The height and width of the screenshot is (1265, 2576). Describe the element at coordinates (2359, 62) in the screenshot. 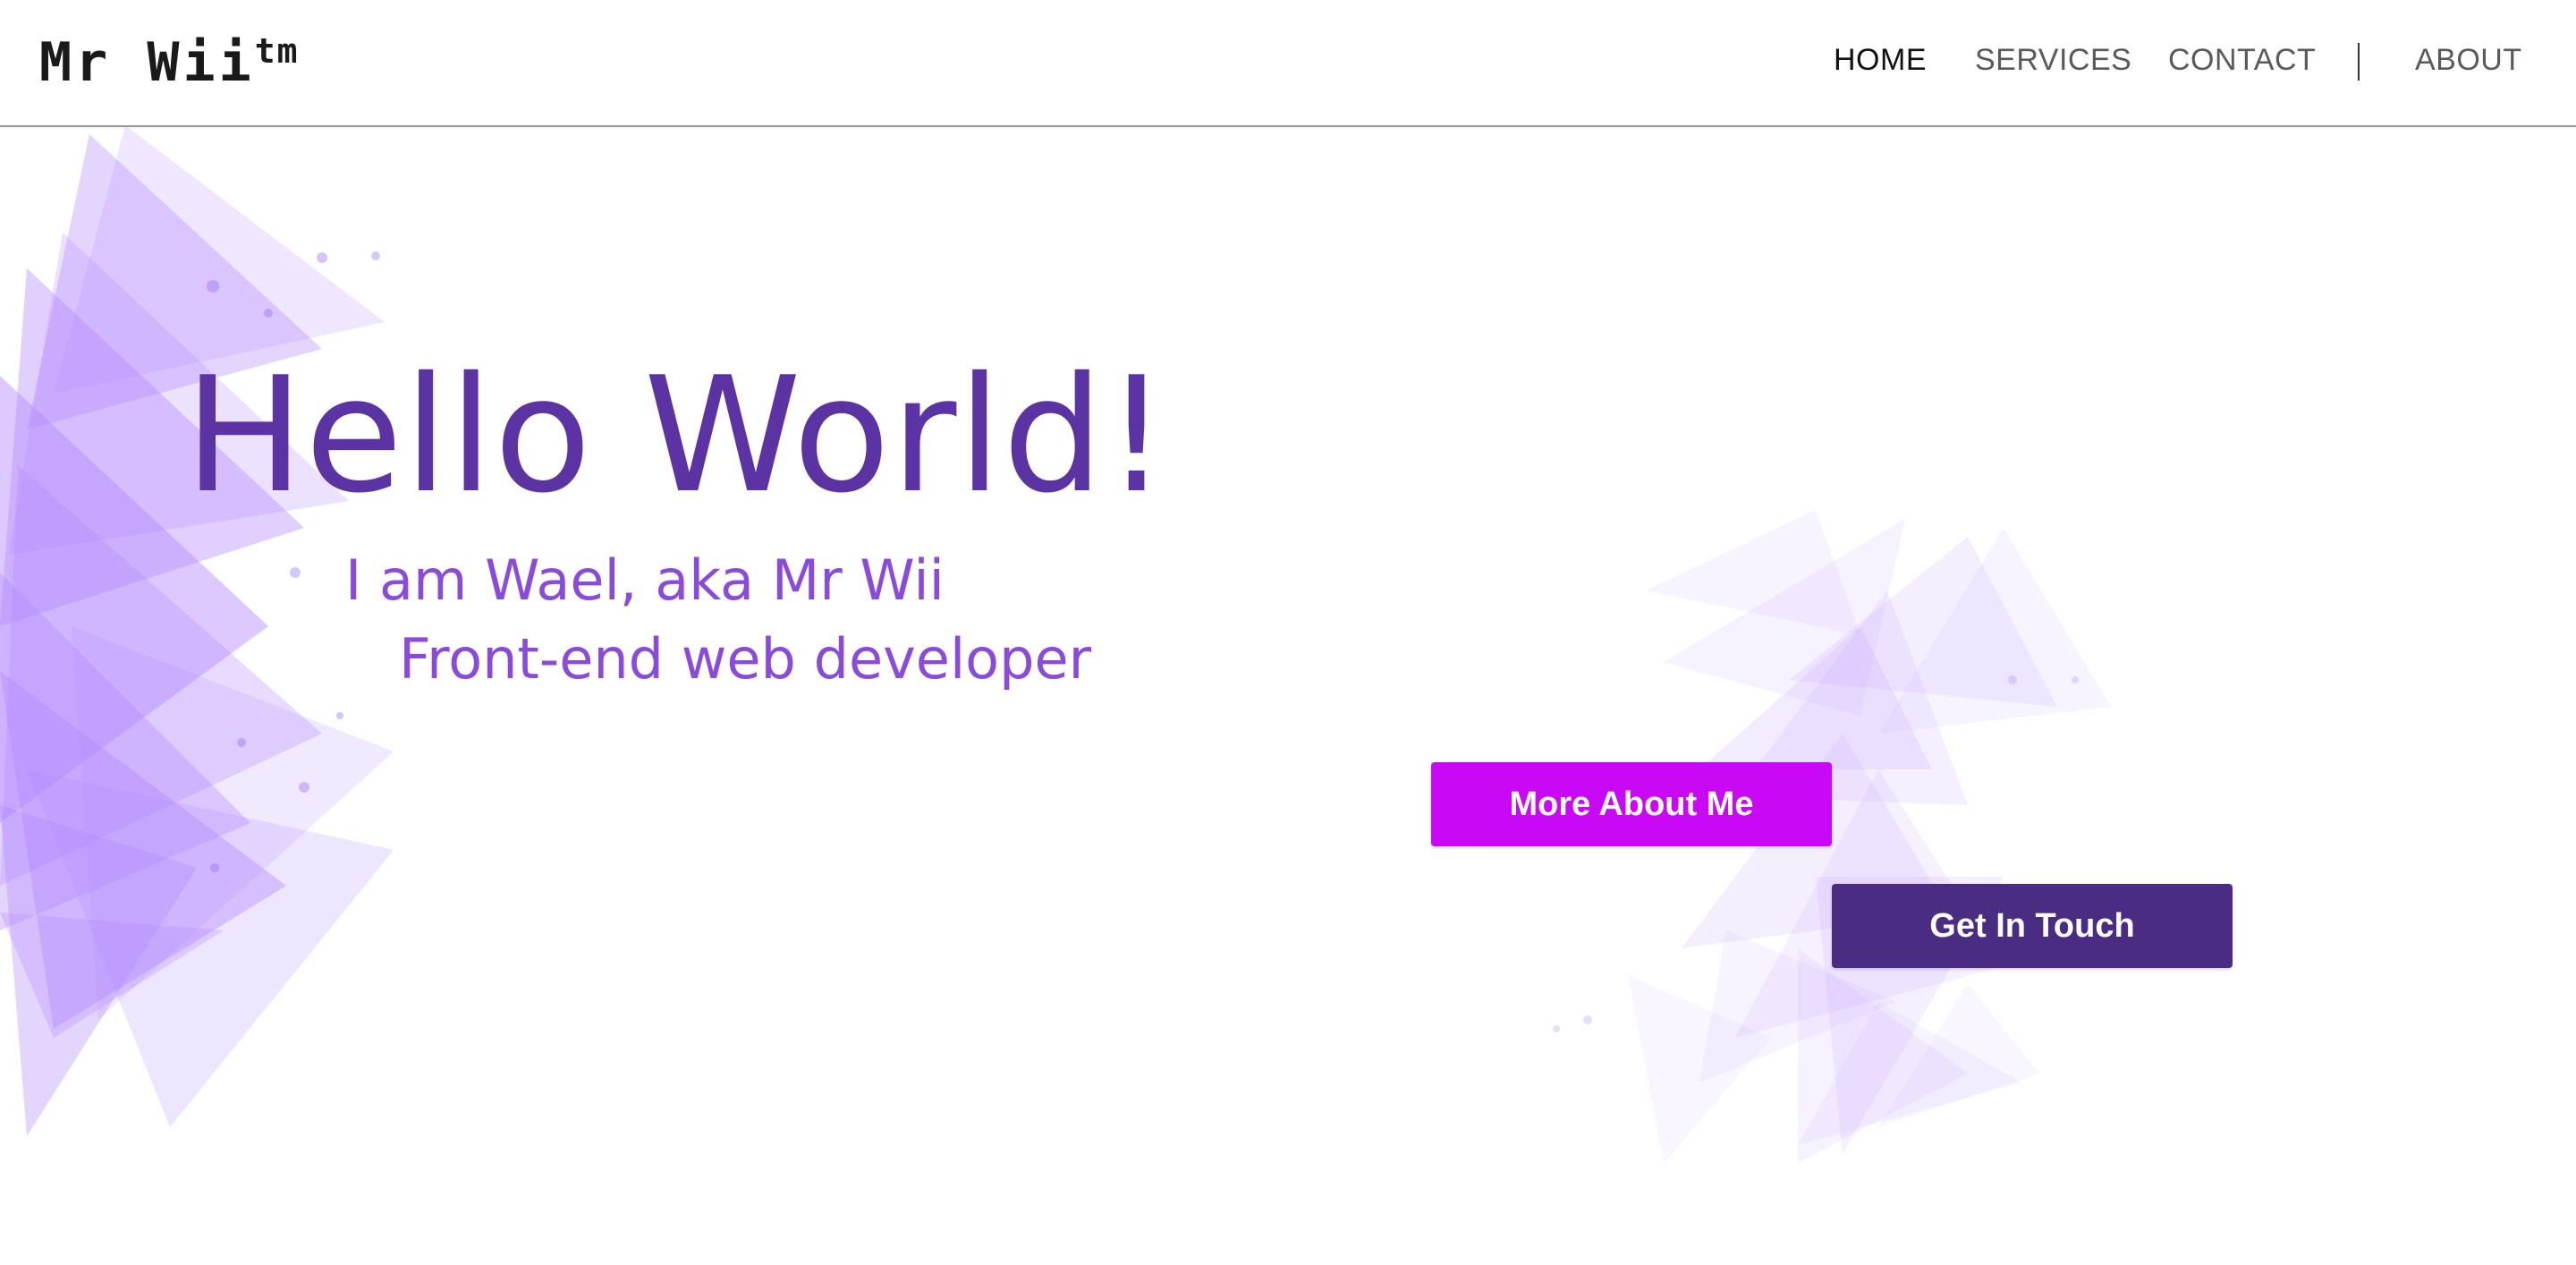

I see `nav-divider` at that location.